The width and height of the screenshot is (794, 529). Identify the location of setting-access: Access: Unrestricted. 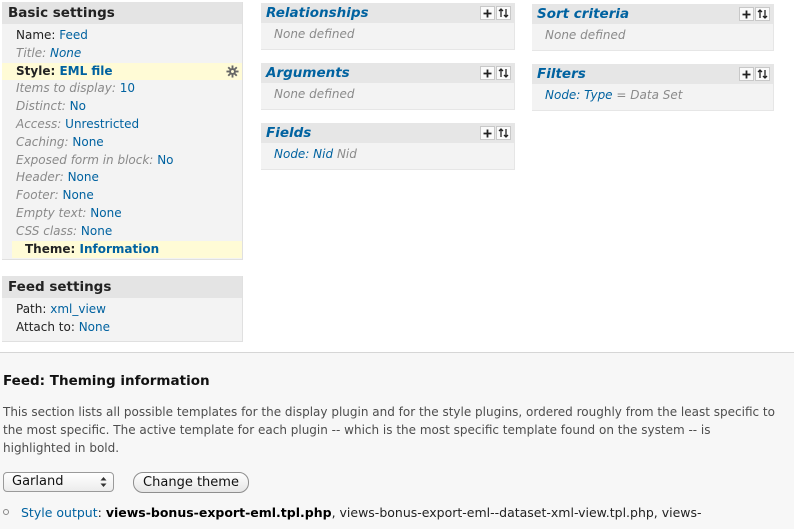
(78, 123).